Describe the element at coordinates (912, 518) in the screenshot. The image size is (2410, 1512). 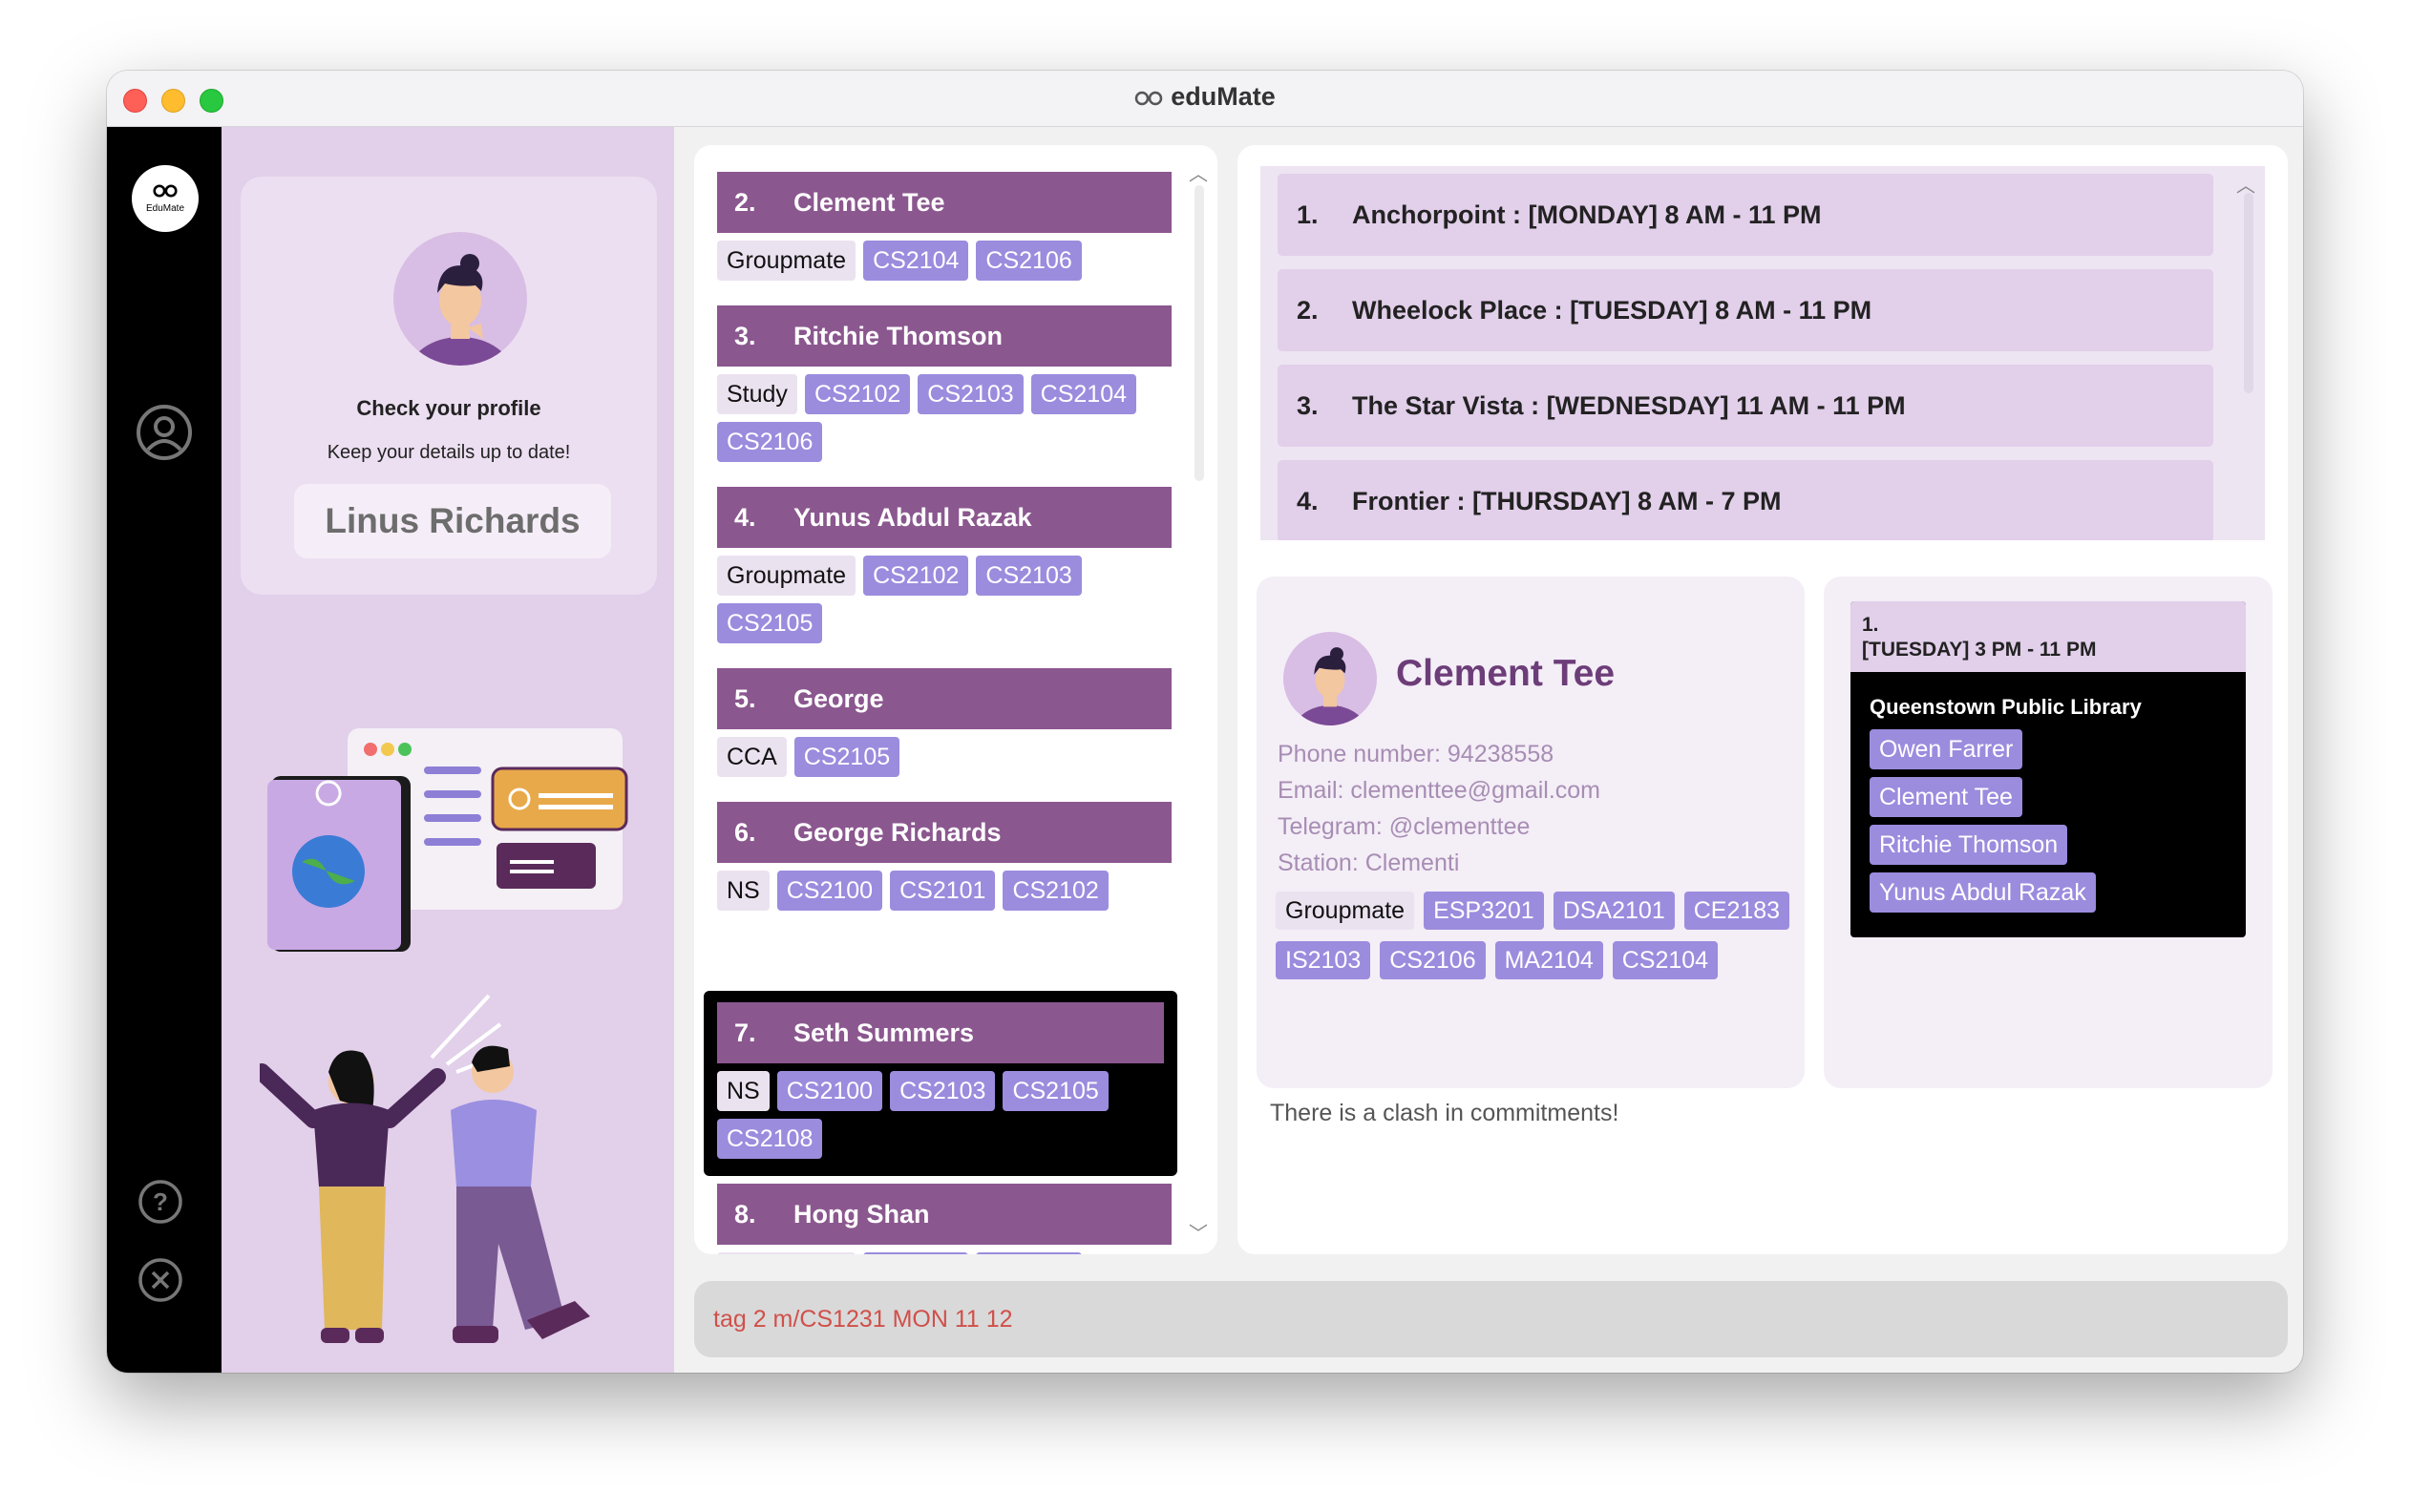
I see `contact-name: Yunus Abdul Razak` at that location.